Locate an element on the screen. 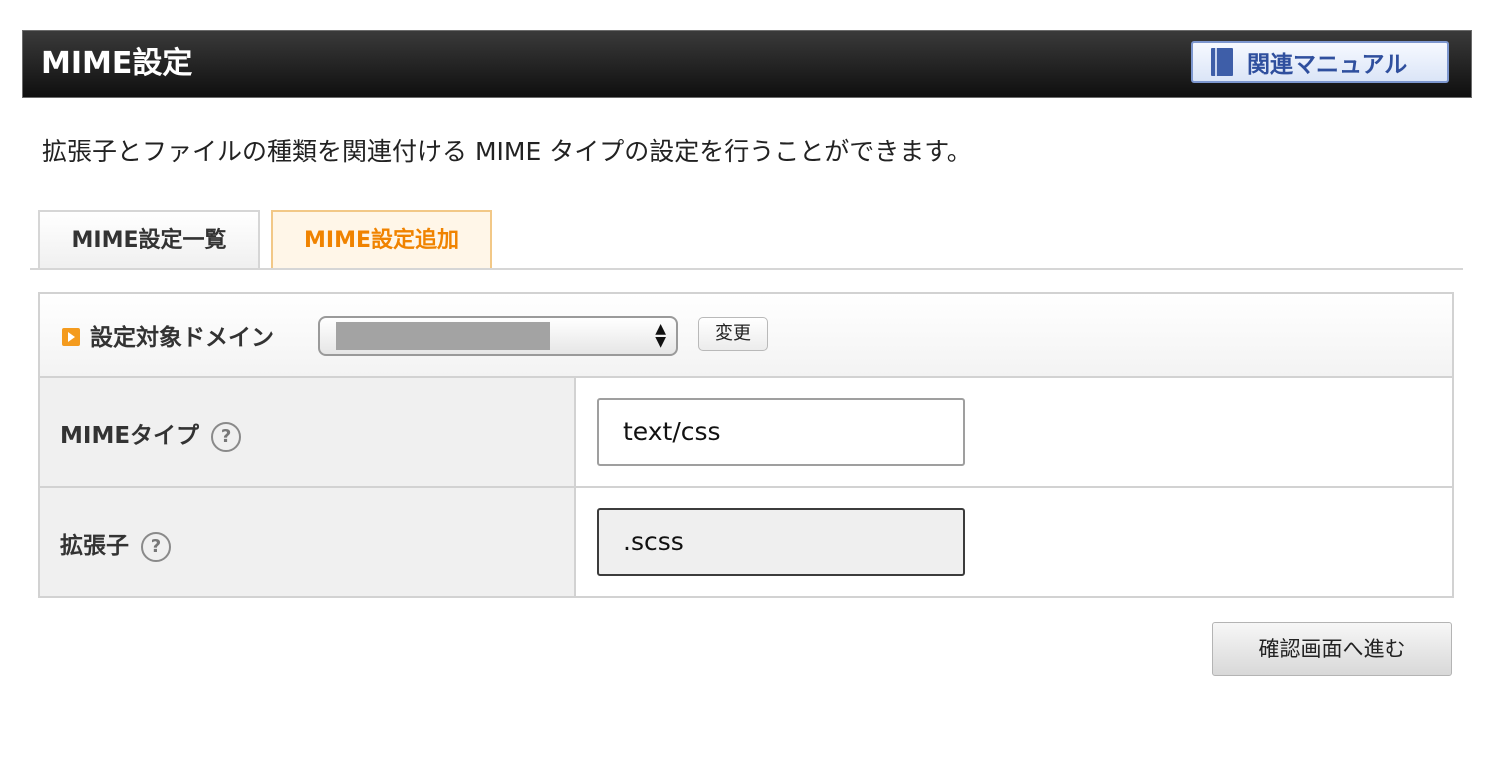 The width and height of the screenshot is (1496, 759). mime-type-help-icon: ? is located at coordinates (226, 436).